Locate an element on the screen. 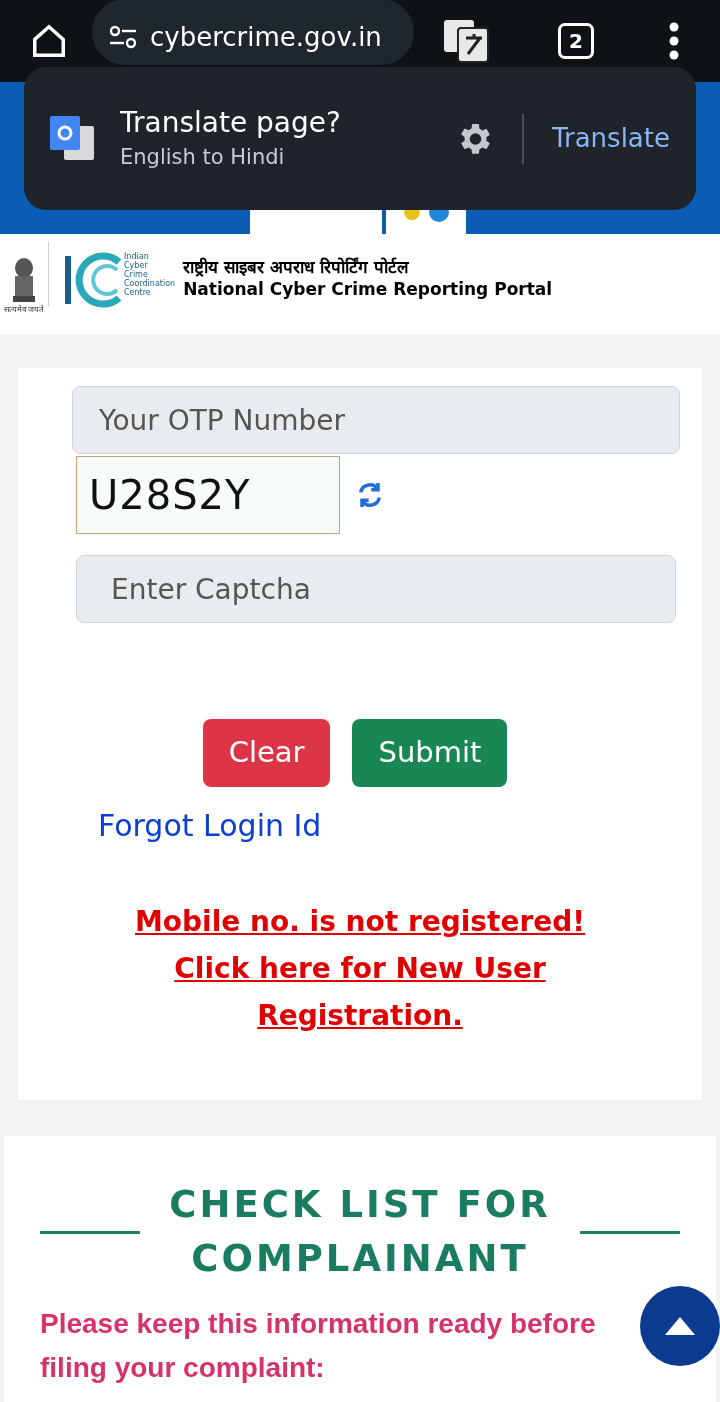 The width and height of the screenshot is (720, 1402). translate-icon is located at coordinates (467, 41).